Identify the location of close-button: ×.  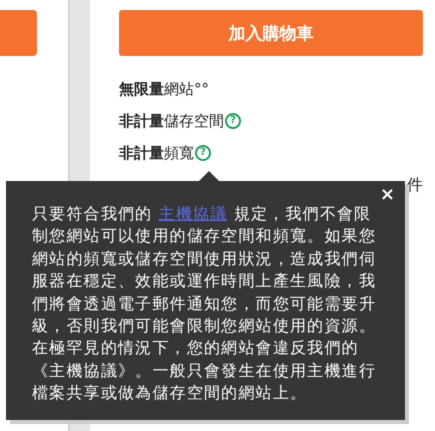
(387, 195).